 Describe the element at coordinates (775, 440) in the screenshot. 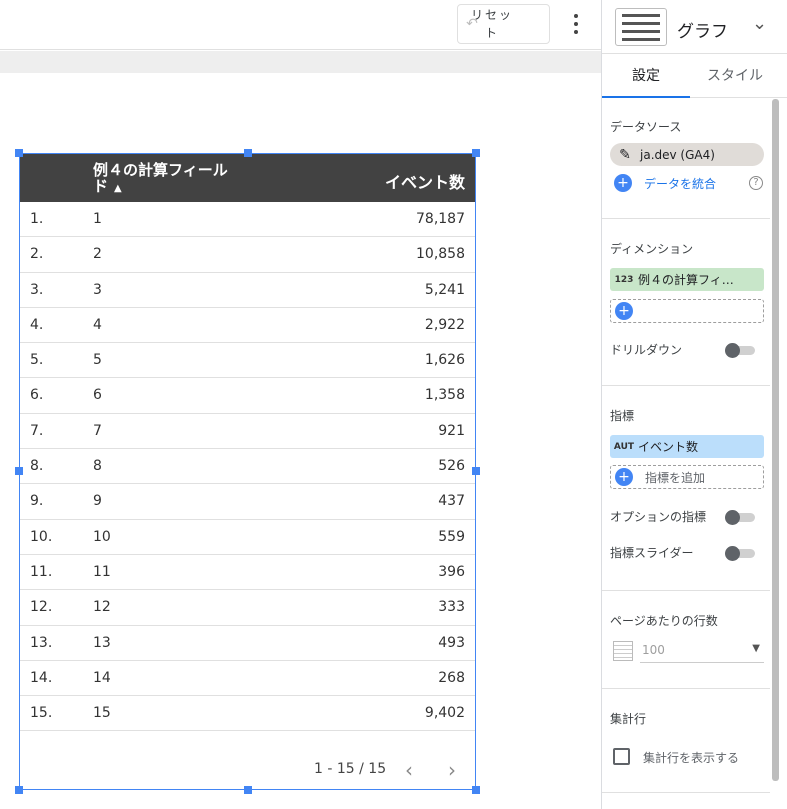

I see `scrollbar` at that location.